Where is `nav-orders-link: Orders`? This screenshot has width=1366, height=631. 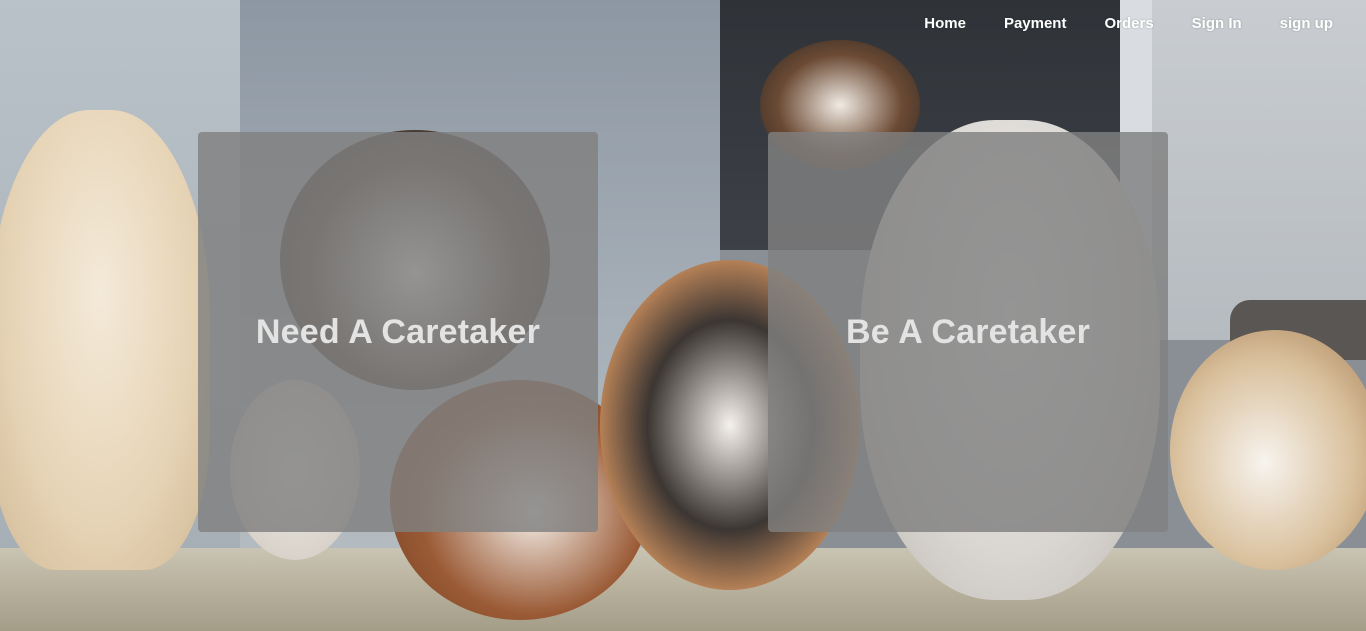 nav-orders-link: Orders is located at coordinates (1128, 24).